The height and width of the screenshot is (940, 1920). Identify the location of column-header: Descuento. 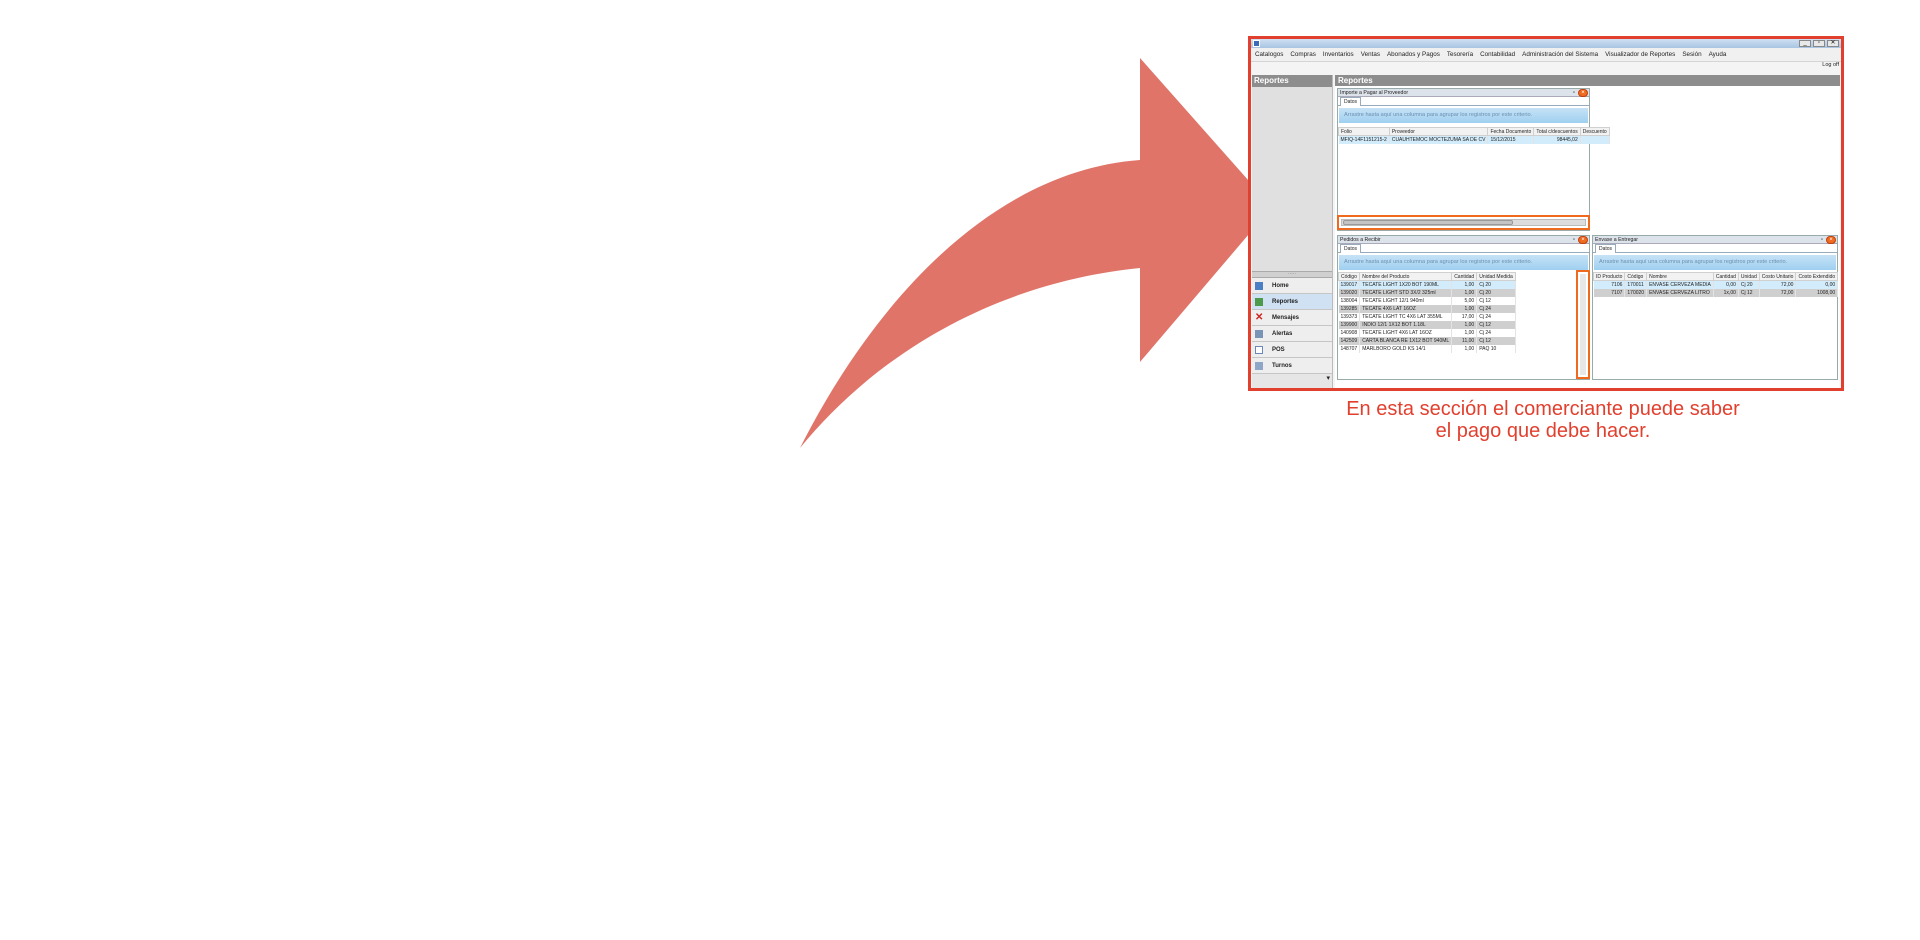
(1594, 131).